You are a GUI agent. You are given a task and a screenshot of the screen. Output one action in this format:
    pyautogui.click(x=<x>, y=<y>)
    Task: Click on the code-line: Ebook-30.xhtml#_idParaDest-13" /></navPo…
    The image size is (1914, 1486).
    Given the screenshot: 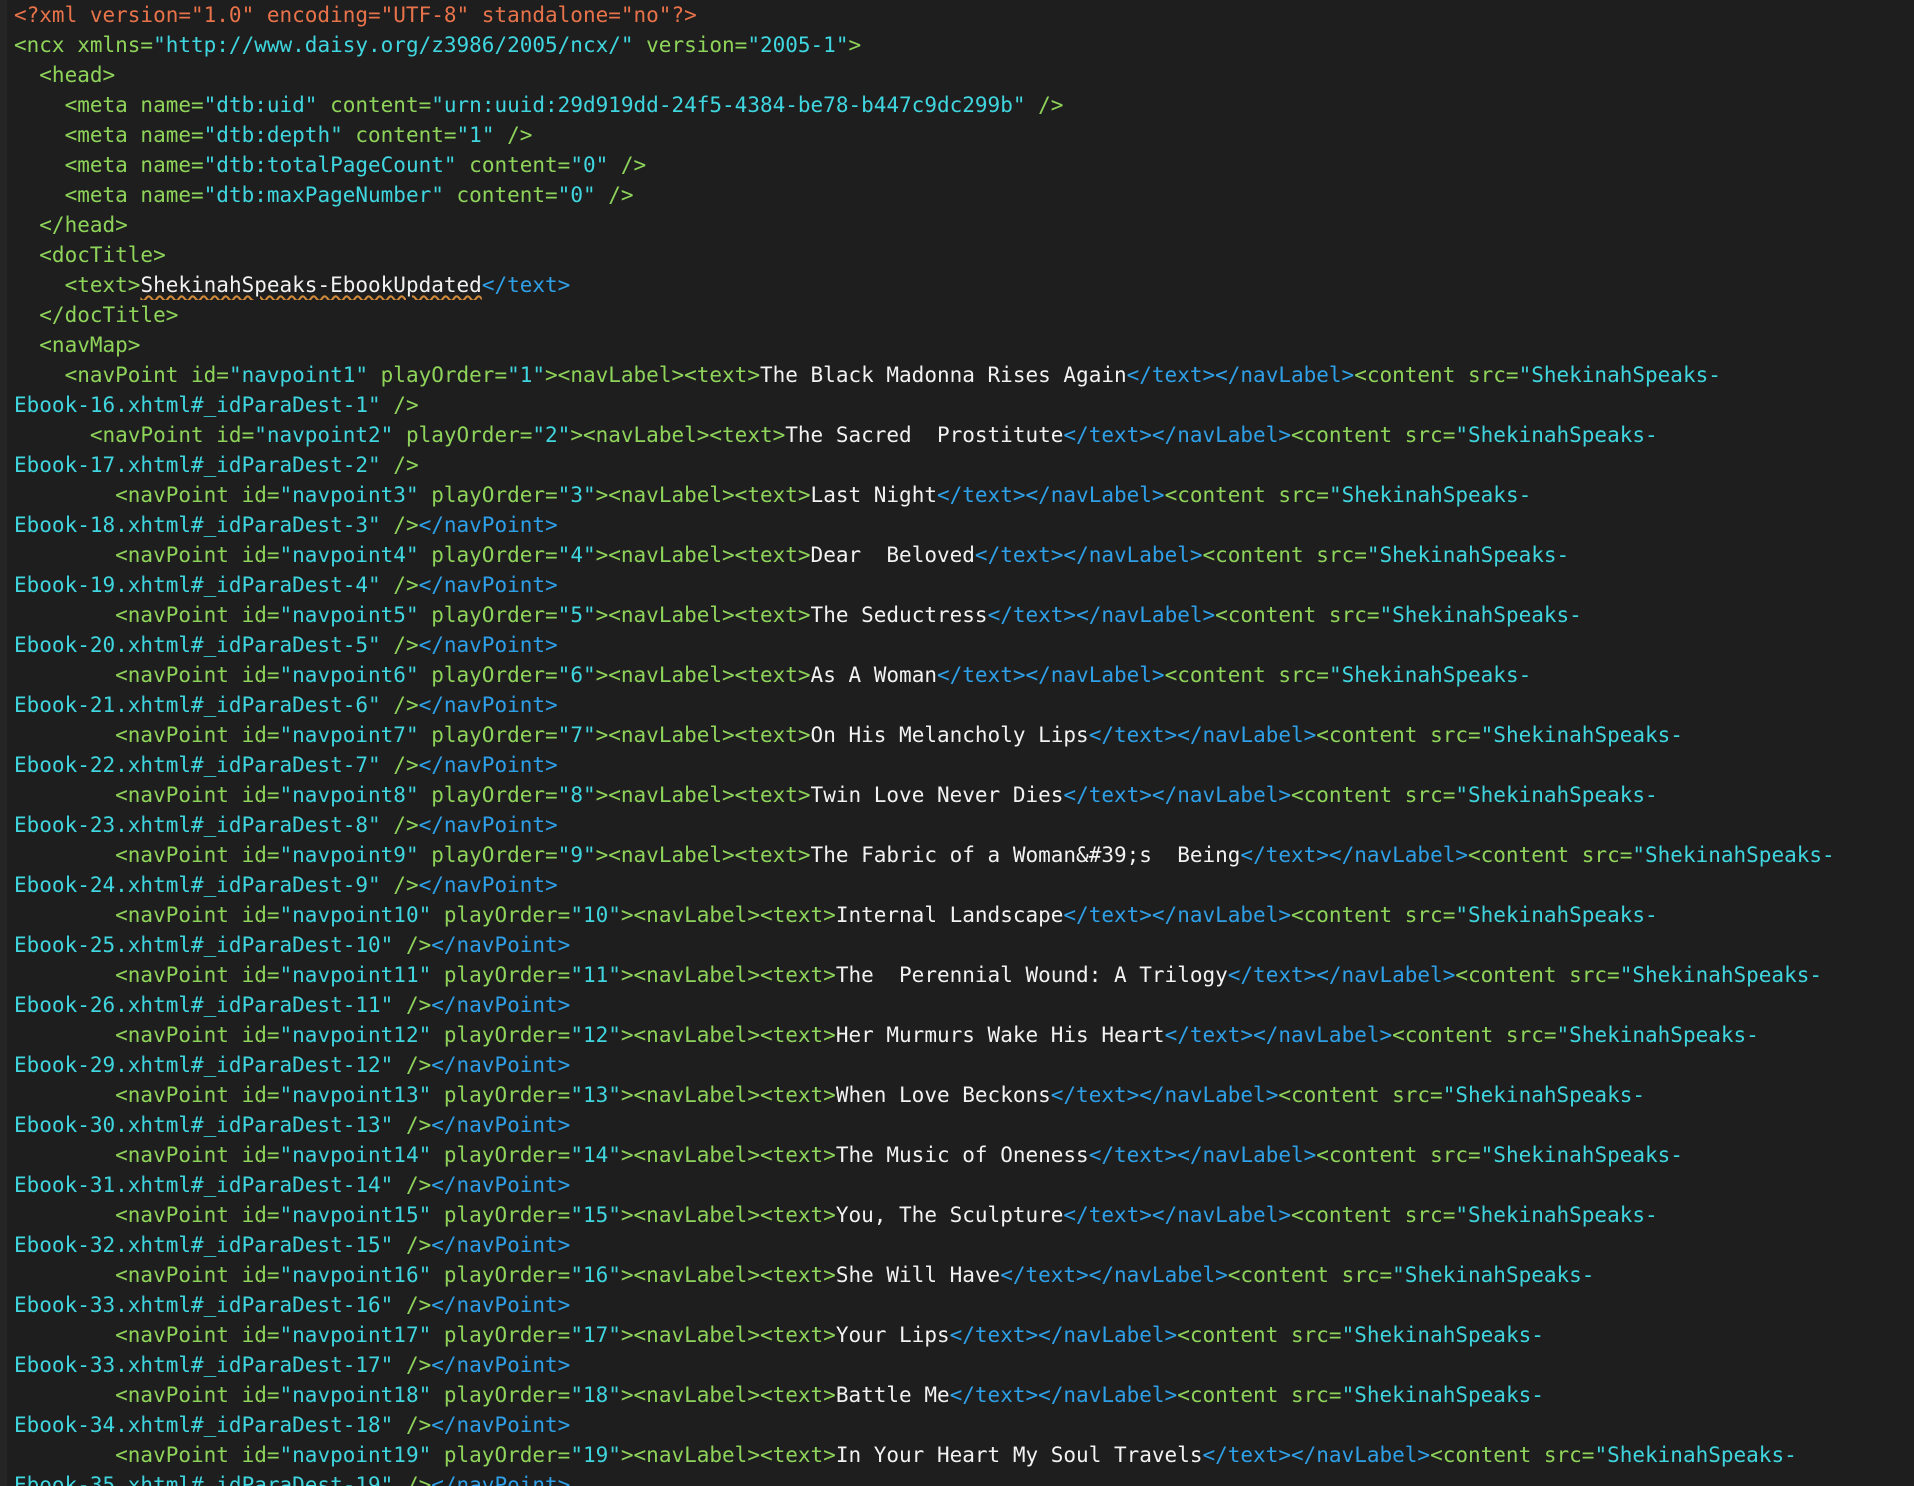 What is the action you would take?
    pyautogui.click(x=964, y=1125)
    